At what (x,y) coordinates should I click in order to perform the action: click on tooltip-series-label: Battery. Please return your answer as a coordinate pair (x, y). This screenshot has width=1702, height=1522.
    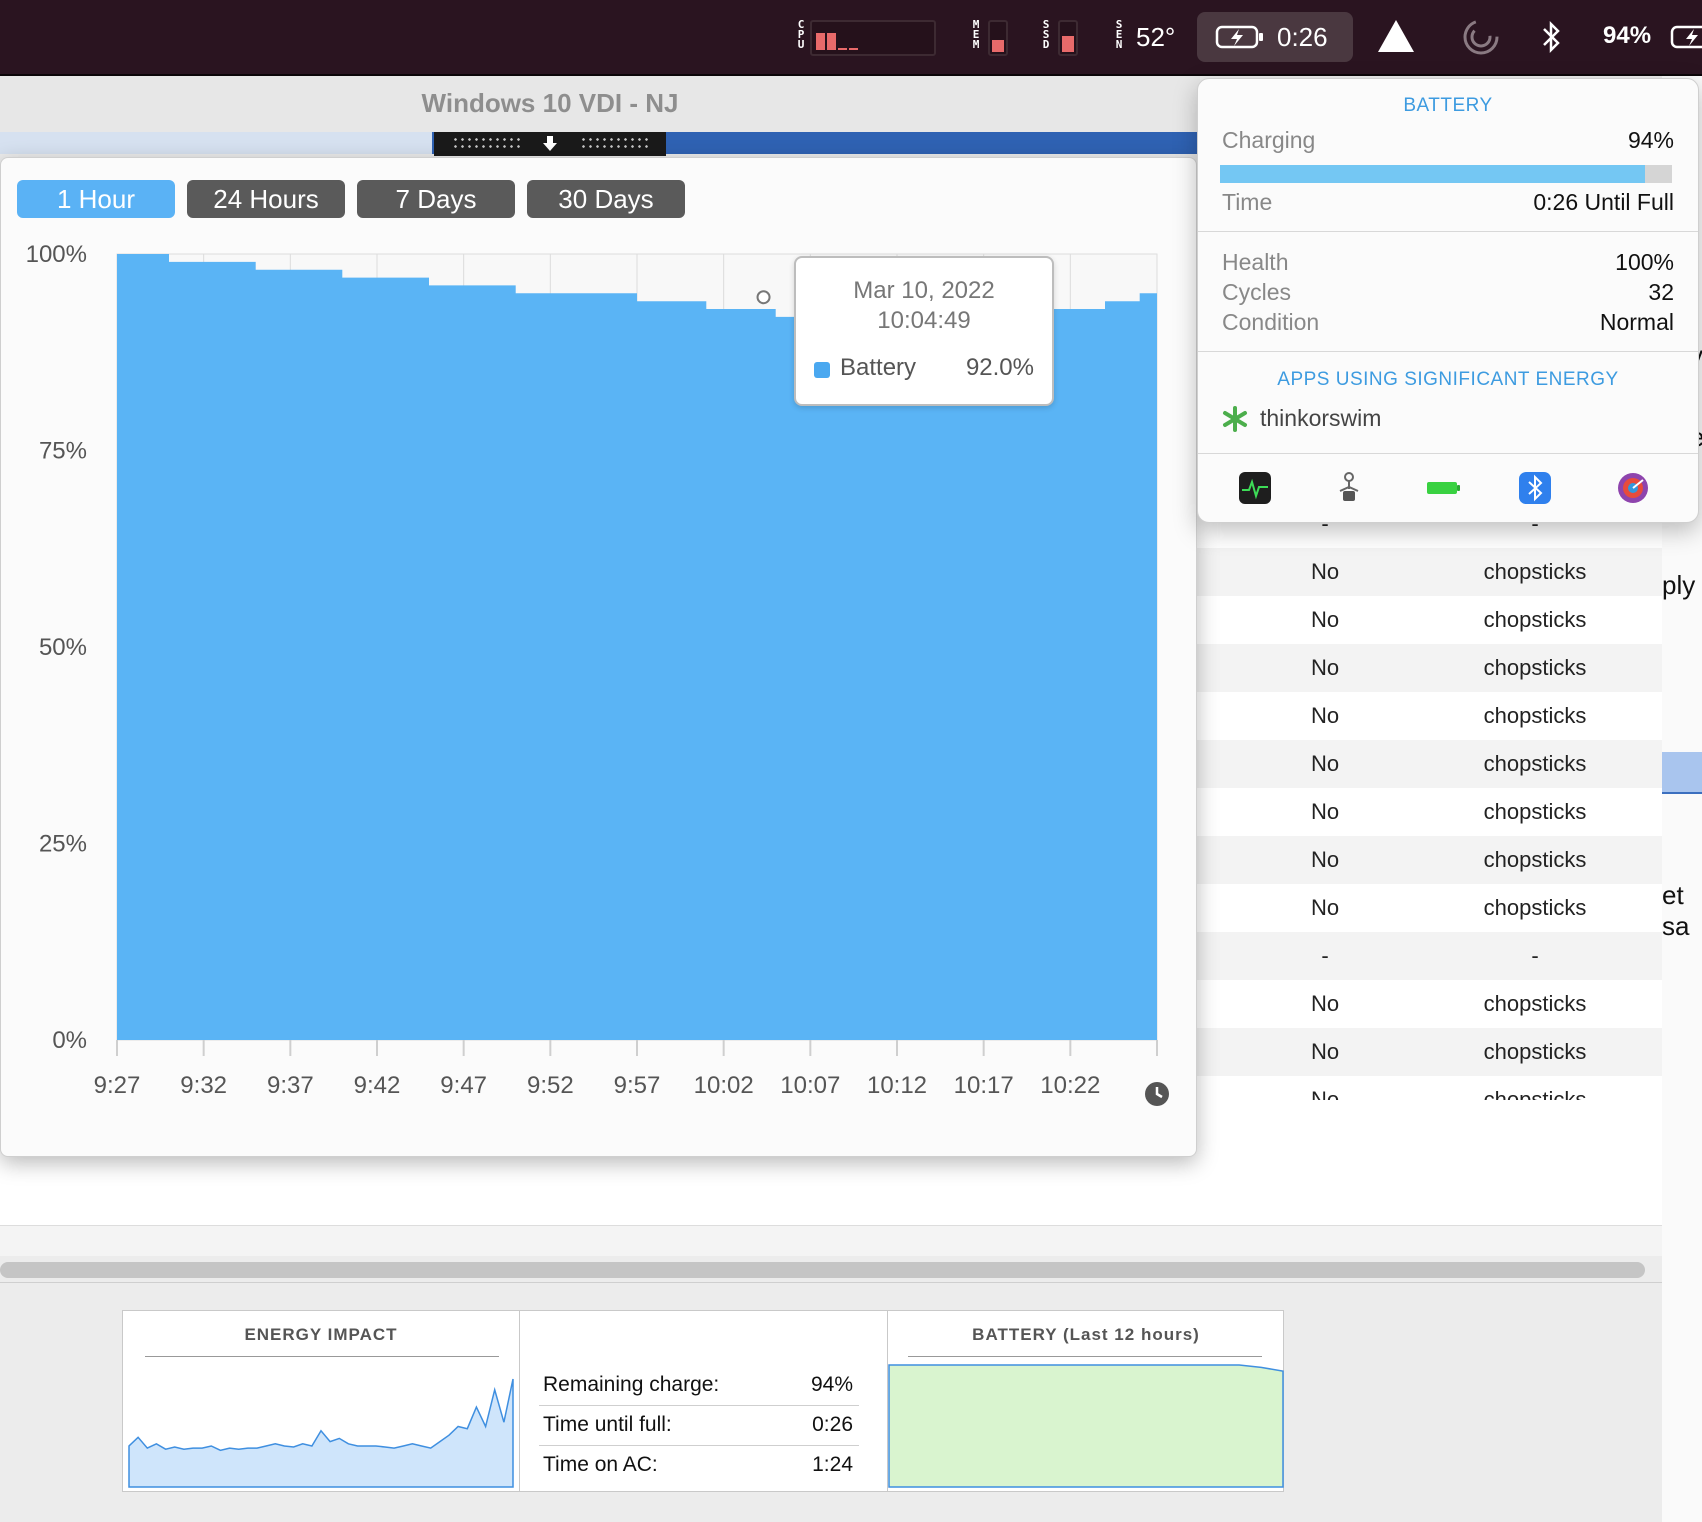
    Looking at the image, I should click on (878, 367).